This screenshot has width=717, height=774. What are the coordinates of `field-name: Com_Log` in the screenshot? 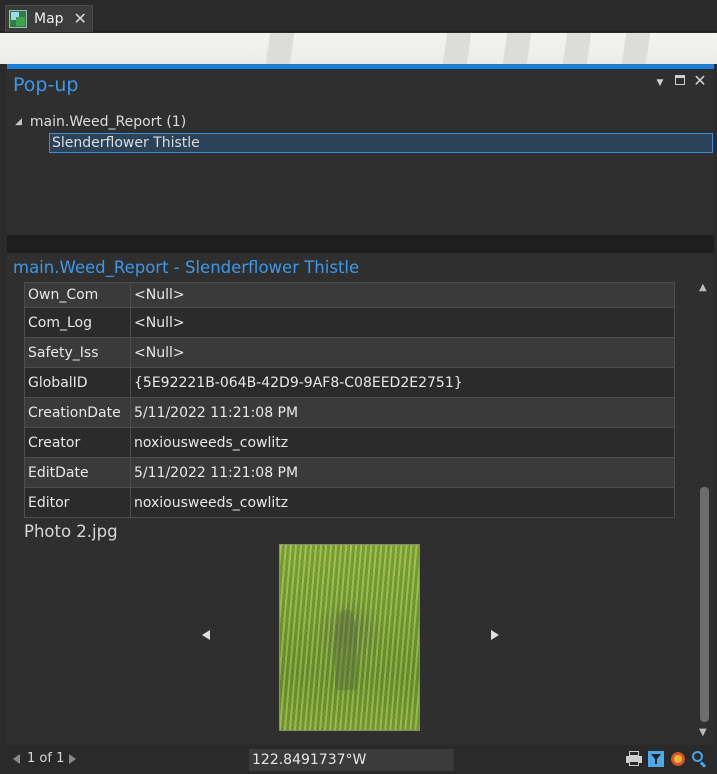 It's located at (77, 322).